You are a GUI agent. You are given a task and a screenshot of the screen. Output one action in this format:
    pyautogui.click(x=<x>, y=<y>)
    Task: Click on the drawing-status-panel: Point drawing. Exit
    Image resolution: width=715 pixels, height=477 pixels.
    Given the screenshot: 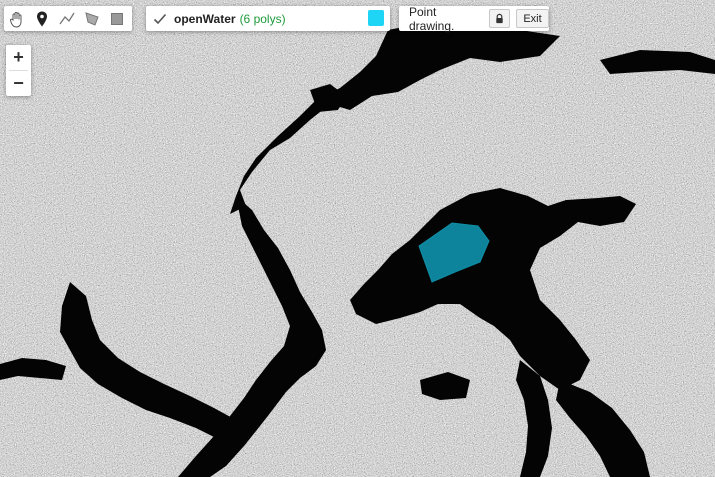 What is the action you would take?
    pyautogui.click(x=474, y=18)
    